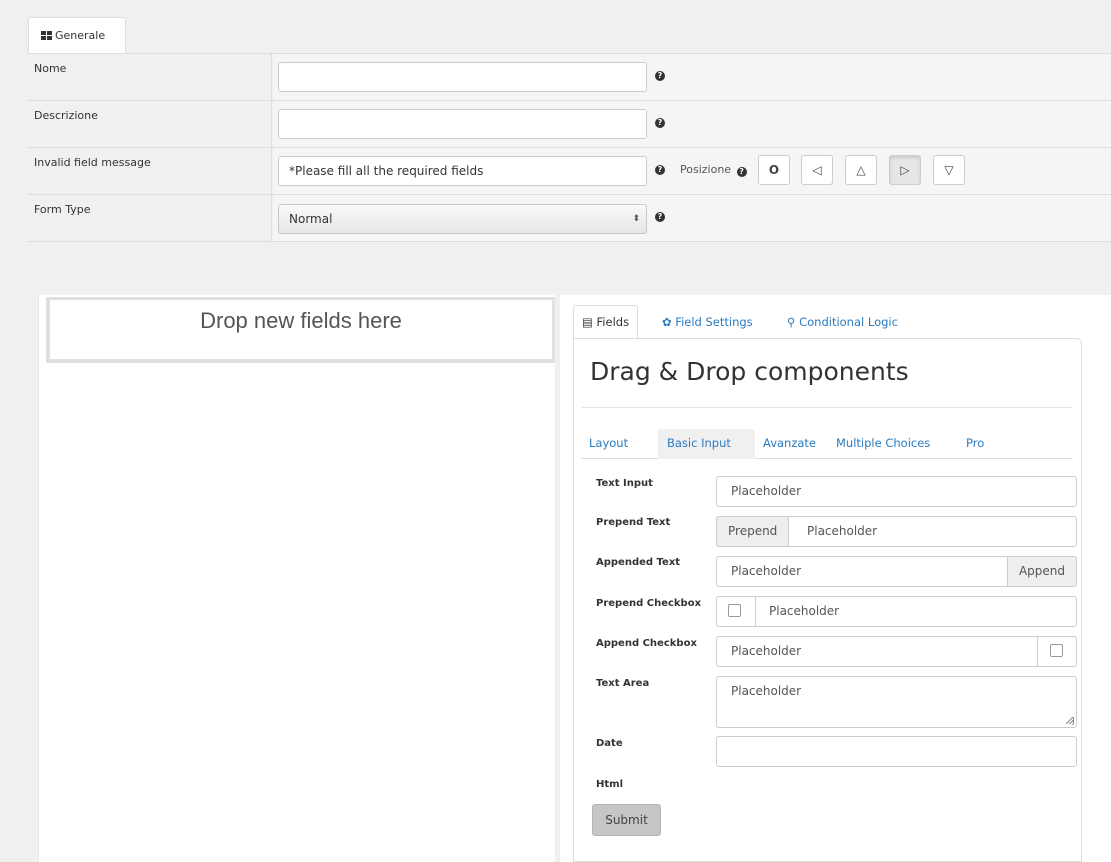  Describe the element at coordinates (975, 444) in the screenshot. I see `tab-pro: Pro` at that location.